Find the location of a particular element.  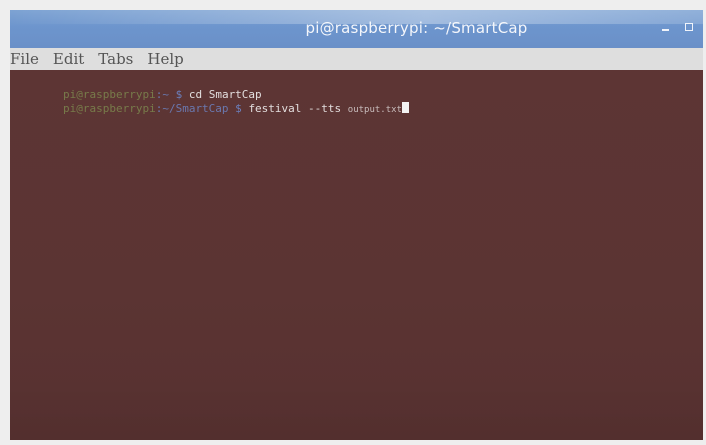

title-bar: pi@raspberrypi: ~/SmartCap is located at coordinates (356, 29).